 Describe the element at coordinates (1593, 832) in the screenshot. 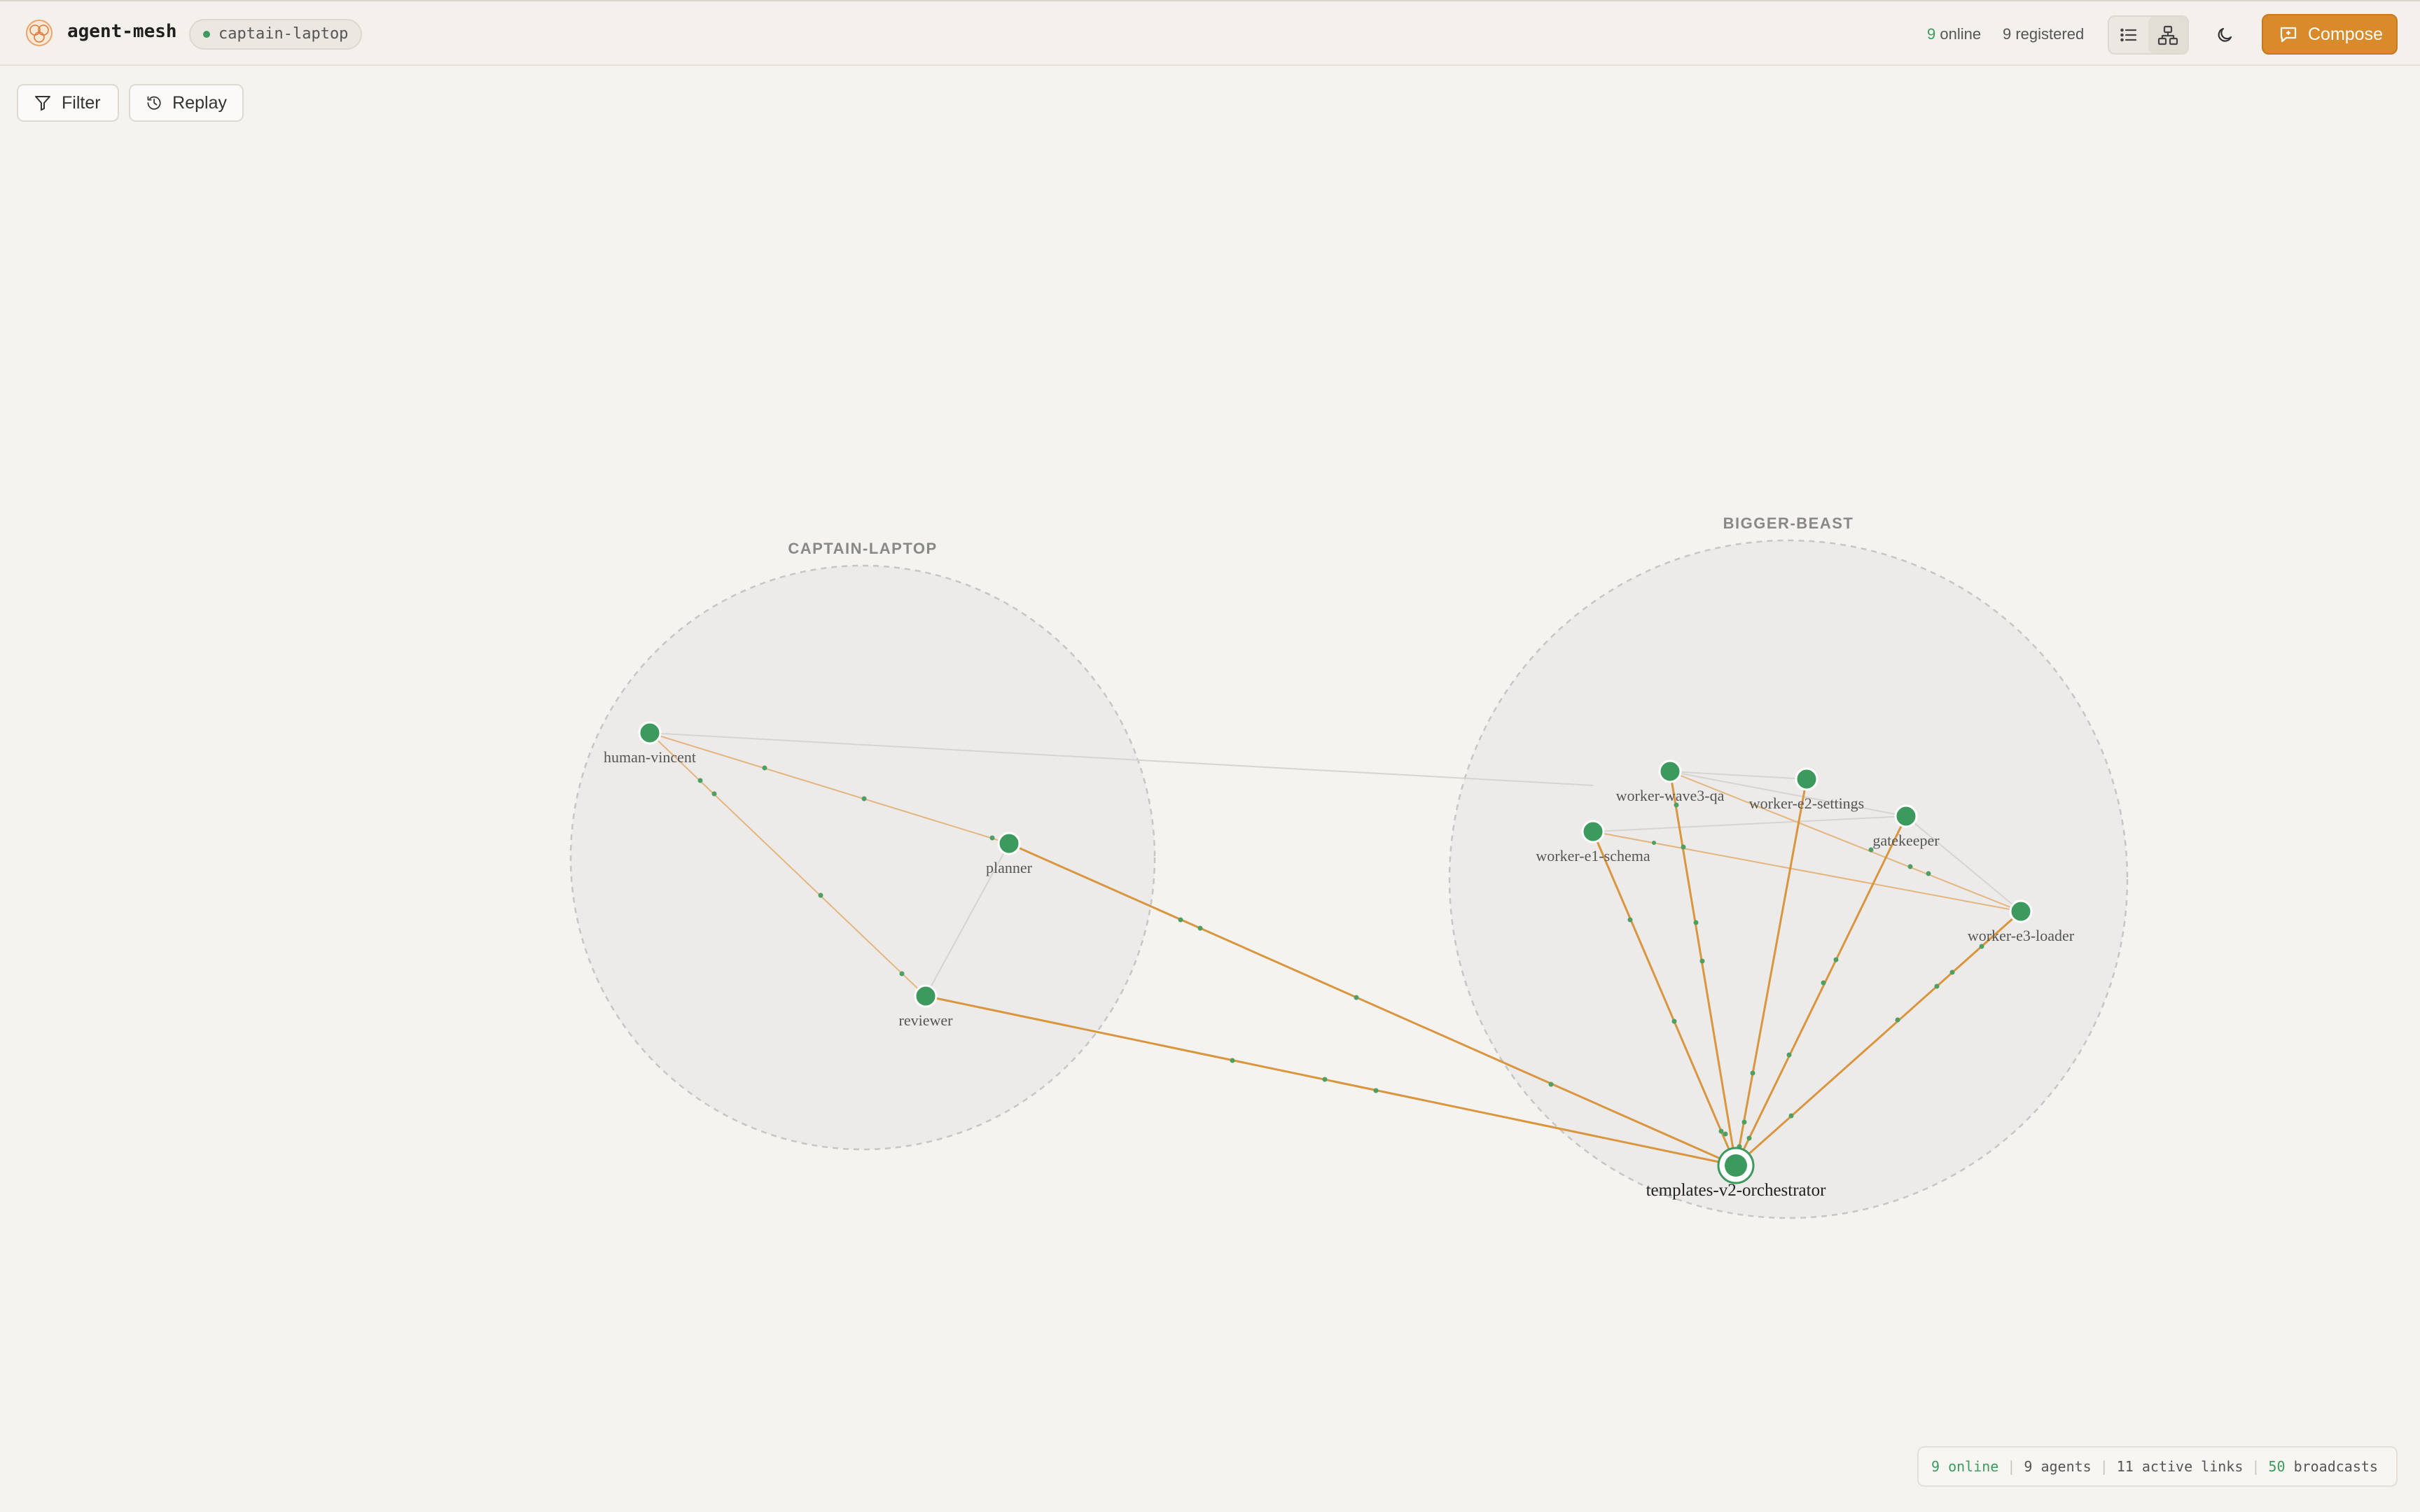

I see `node-worker-e1-schema` at that location.